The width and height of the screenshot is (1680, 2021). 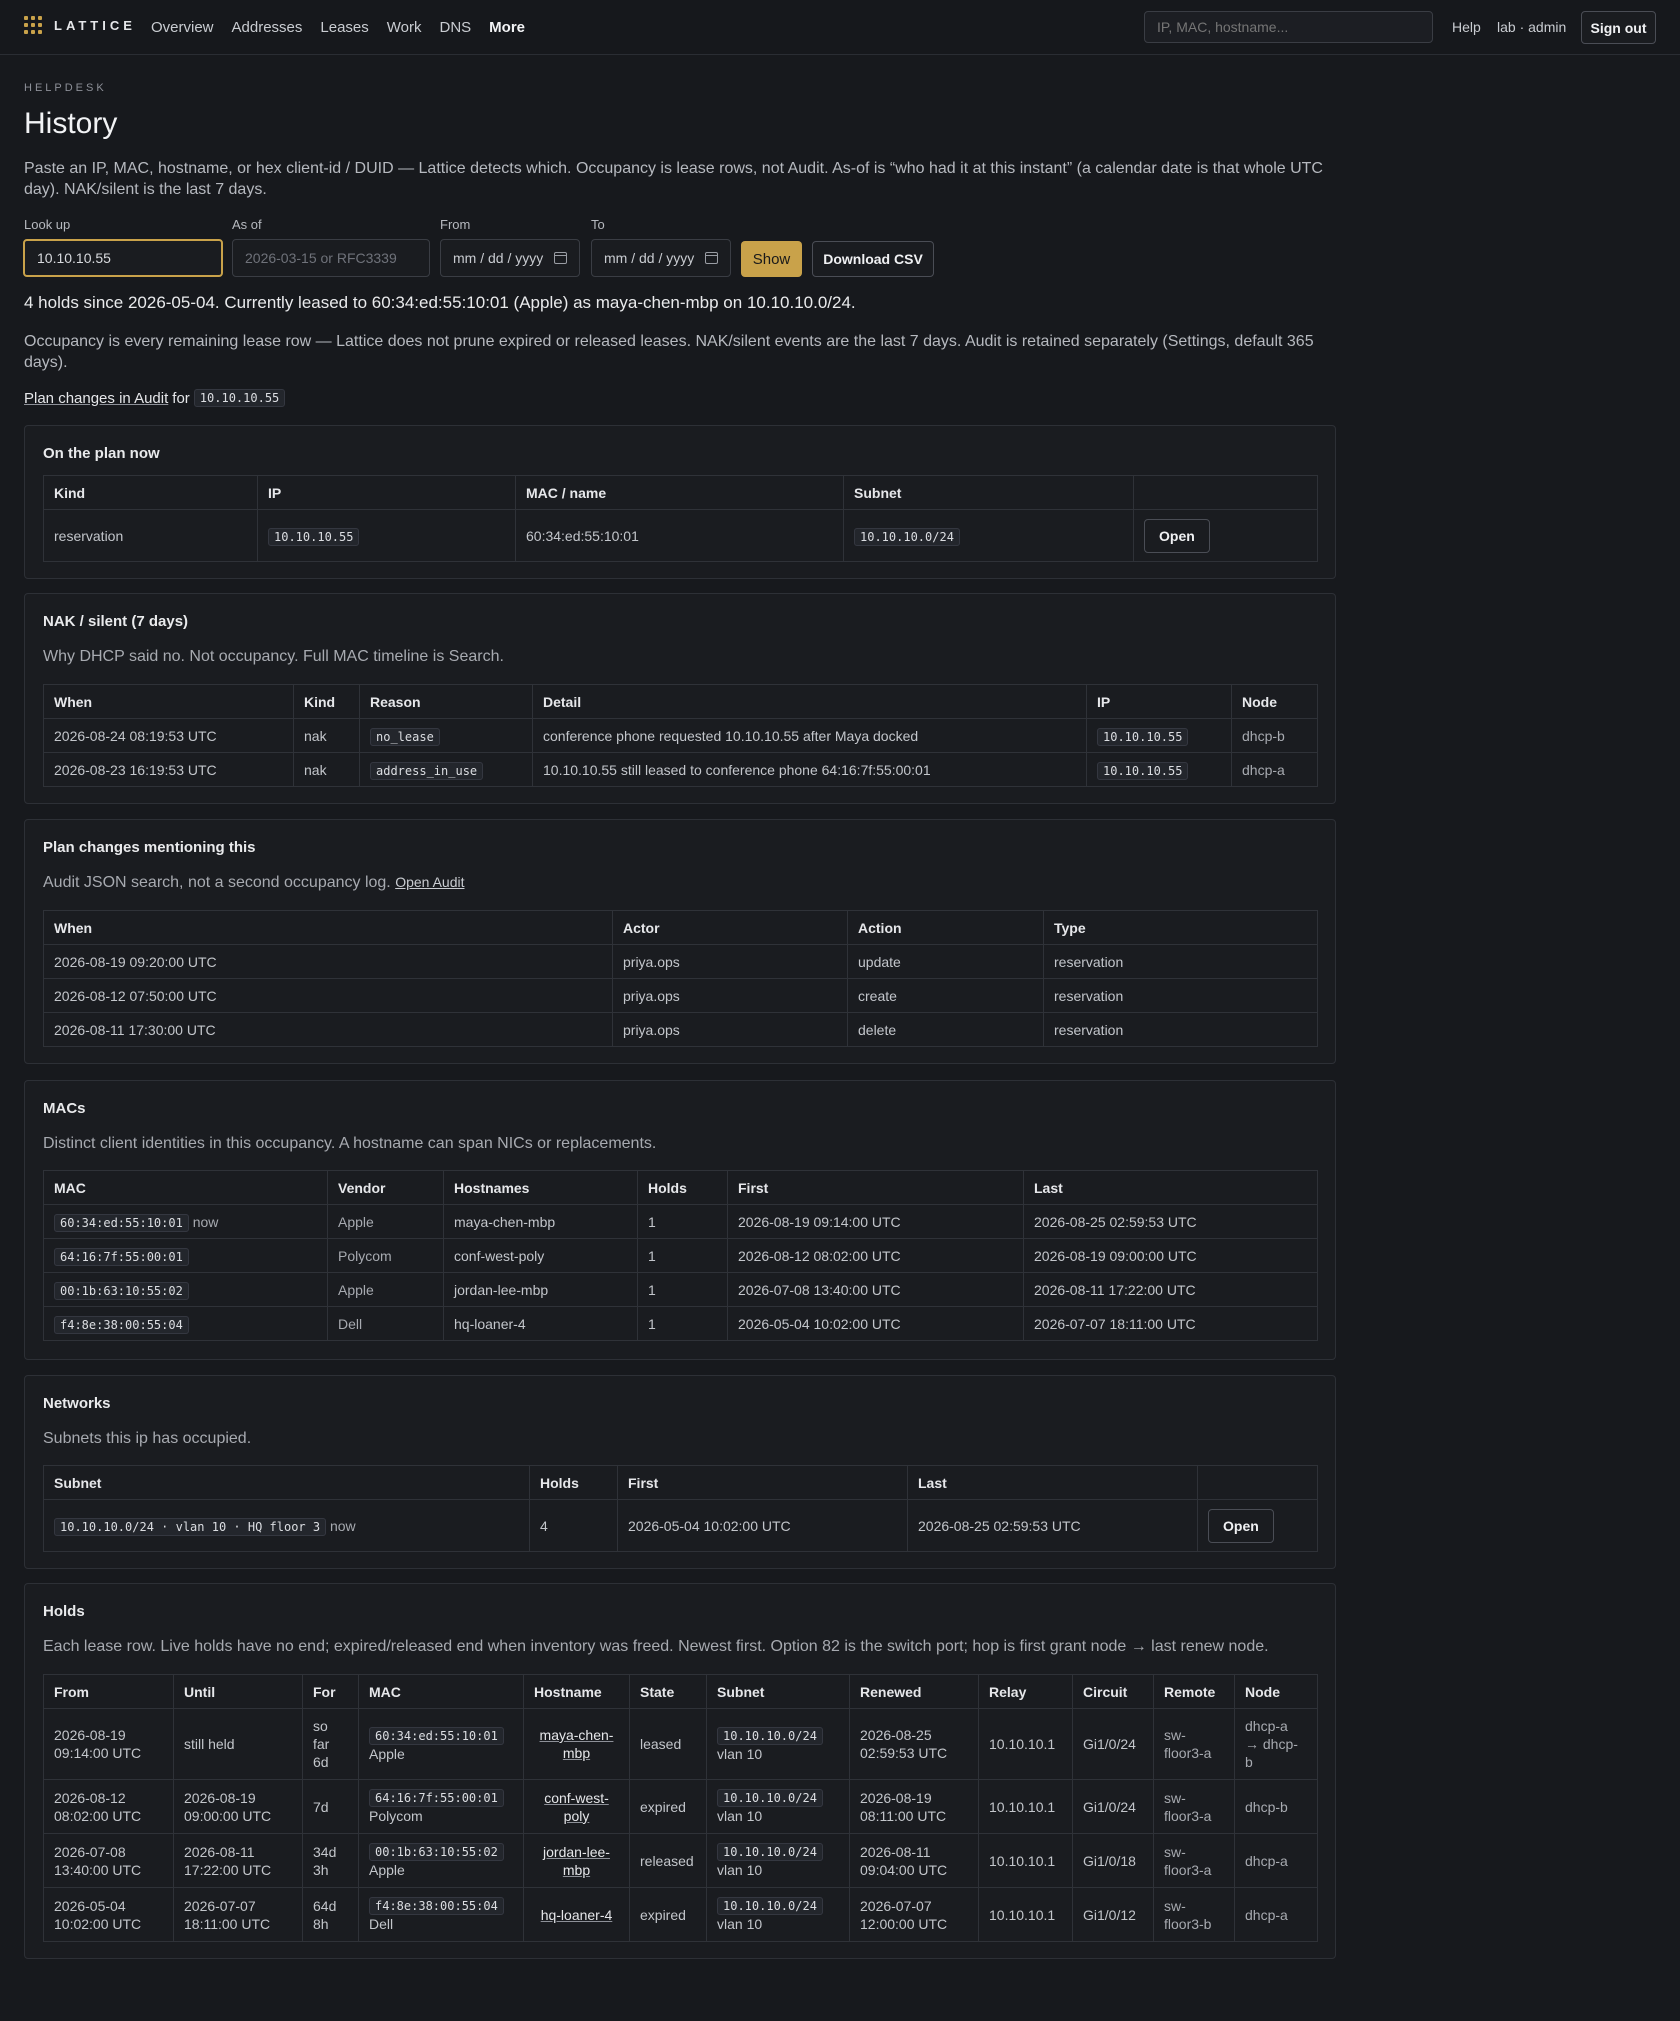 I want to click on hostnames-cell: hq-loaner-4, so click(x=540, y=1323).